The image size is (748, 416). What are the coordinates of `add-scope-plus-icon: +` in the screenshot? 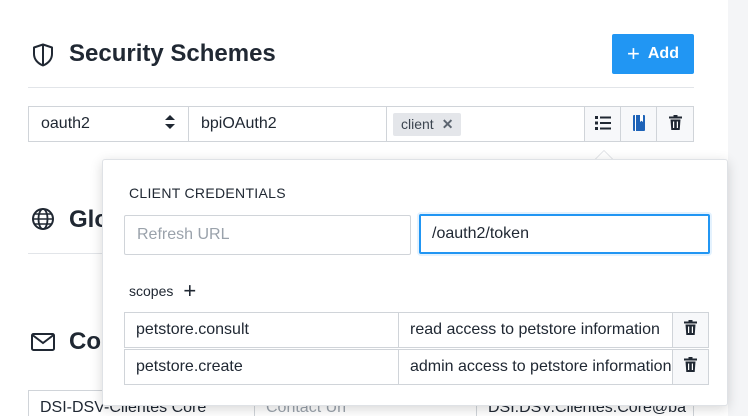 It's located at (189, 291).